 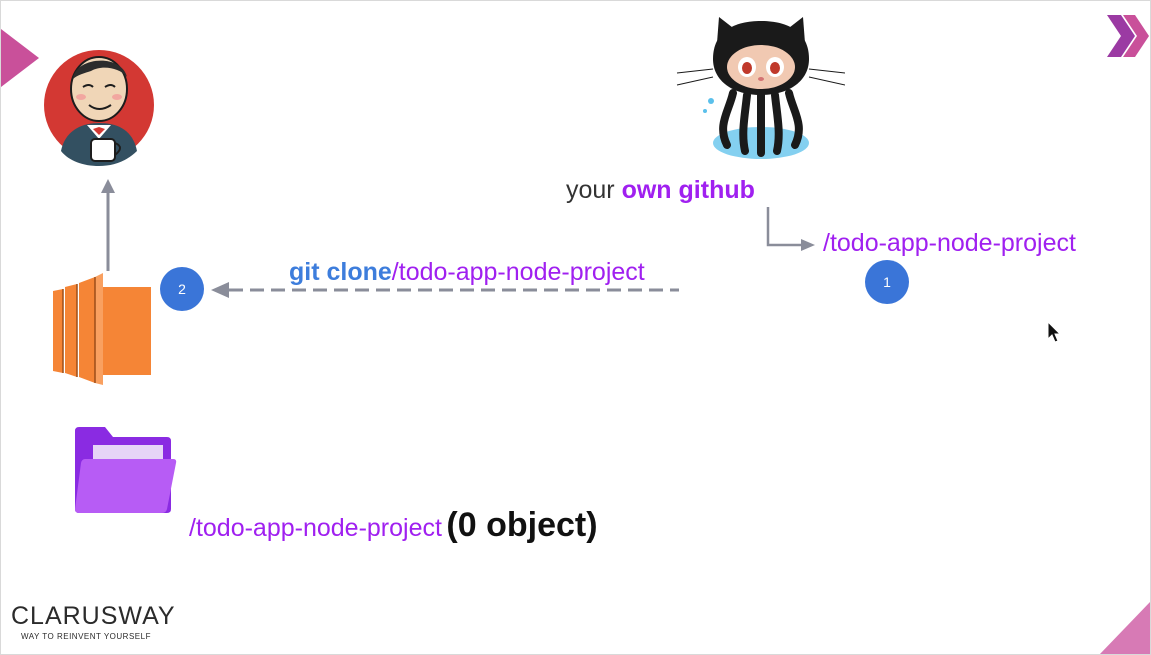 I want to click on clone-repo-path: /todo-app-node-project, so click(x=518, y=272).